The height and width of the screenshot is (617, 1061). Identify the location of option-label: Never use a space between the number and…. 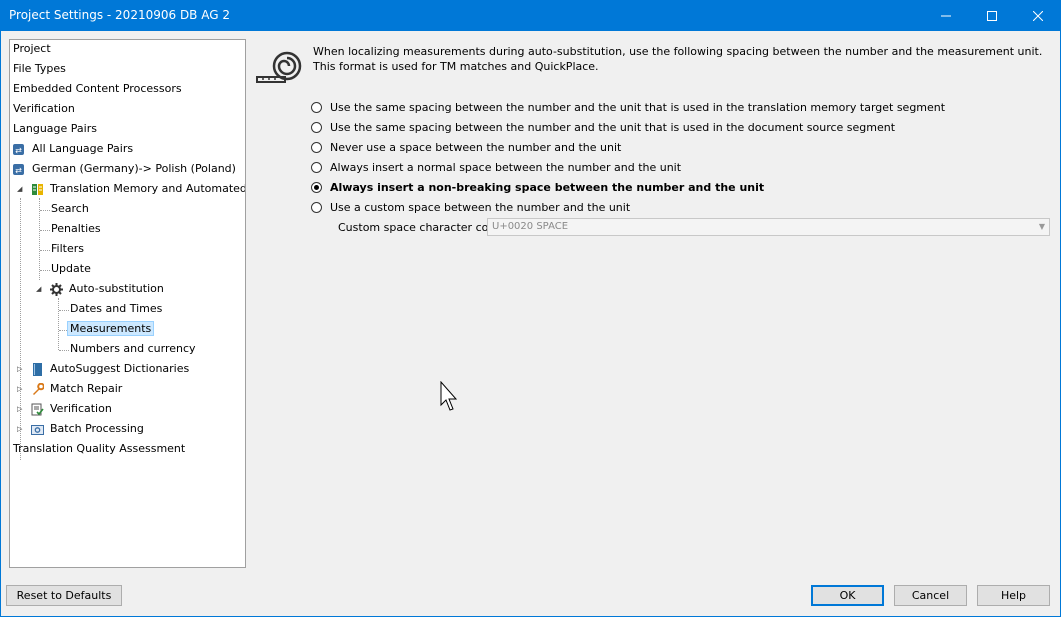
(476, 147).